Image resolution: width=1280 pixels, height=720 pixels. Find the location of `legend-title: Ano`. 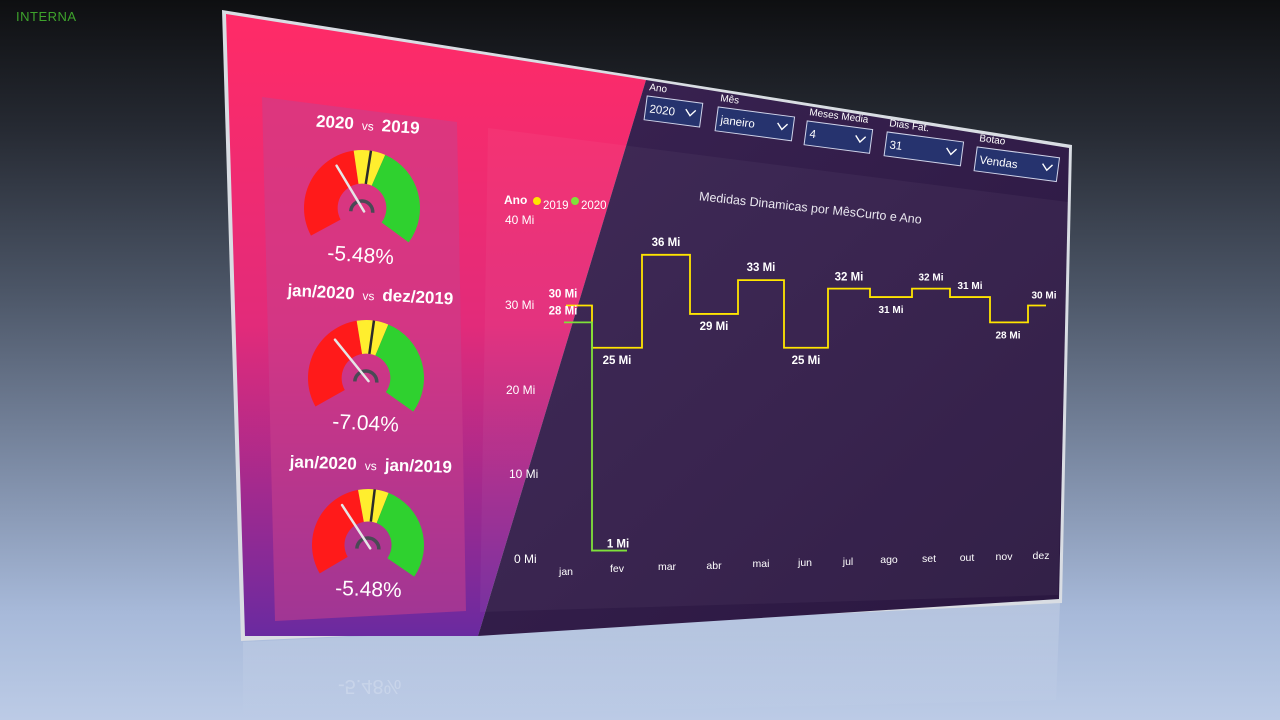

legend-title: Ano is located at coordinates (515, 200).